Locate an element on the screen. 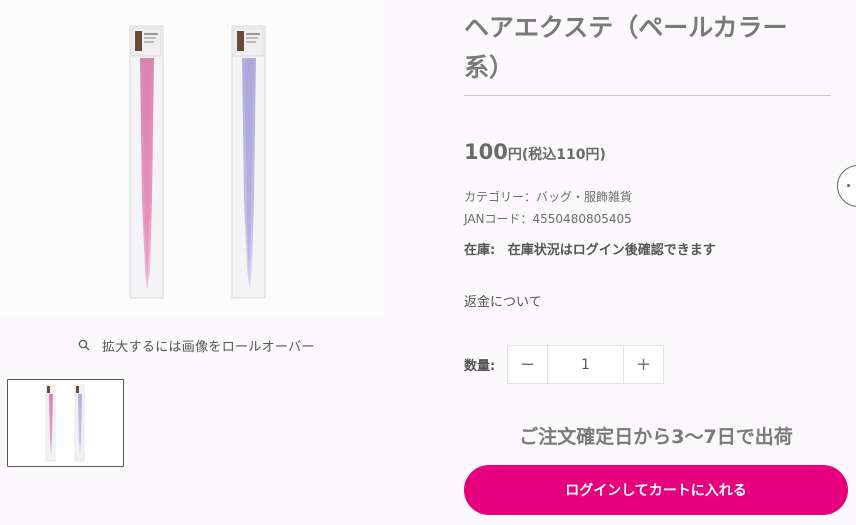 The height and width of the screenshot is (525, 856). title-divider is located at coordinates (647, 95).